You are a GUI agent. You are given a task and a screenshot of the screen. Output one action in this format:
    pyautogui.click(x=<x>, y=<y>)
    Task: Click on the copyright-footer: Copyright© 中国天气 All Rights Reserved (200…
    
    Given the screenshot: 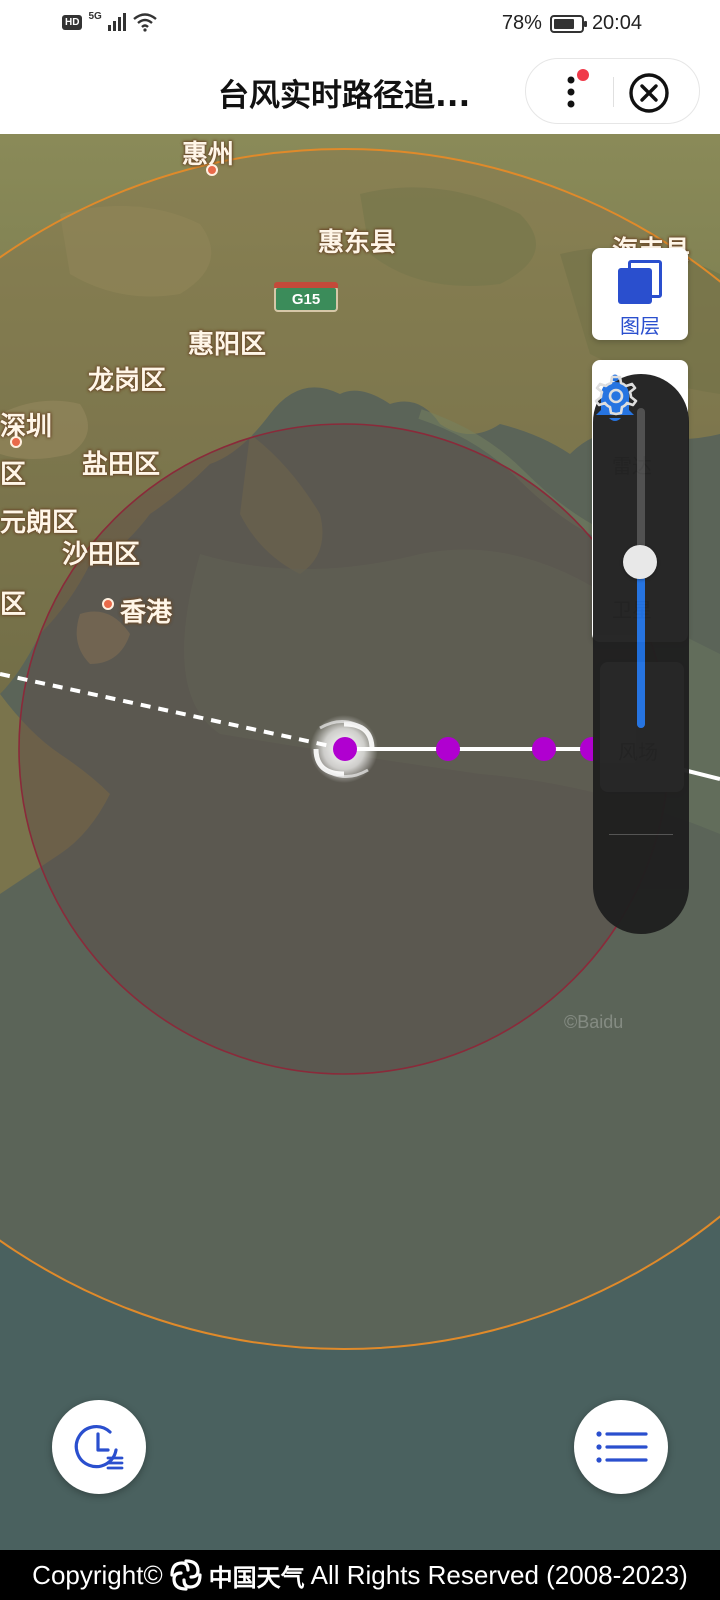 What is the action you would take?
    pyautogui.click(x=360, y=1575)
    